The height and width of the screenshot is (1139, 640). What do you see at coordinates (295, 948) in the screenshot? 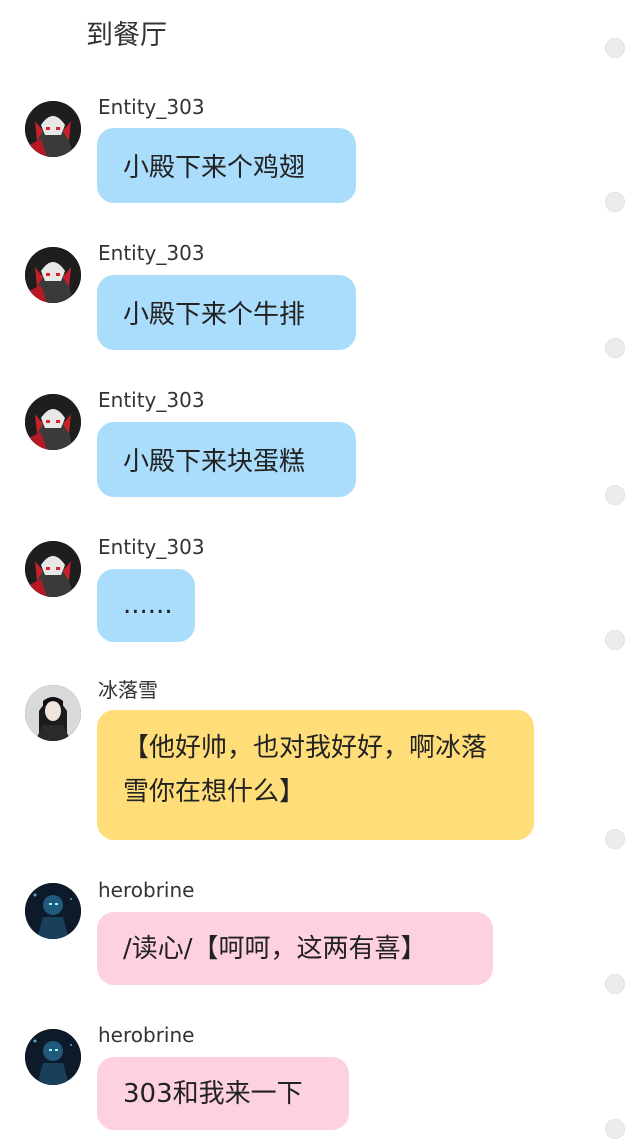
I see `chat-bubble: /读心/【呵呵，这两有喜】` at bounding box center [295, 948].